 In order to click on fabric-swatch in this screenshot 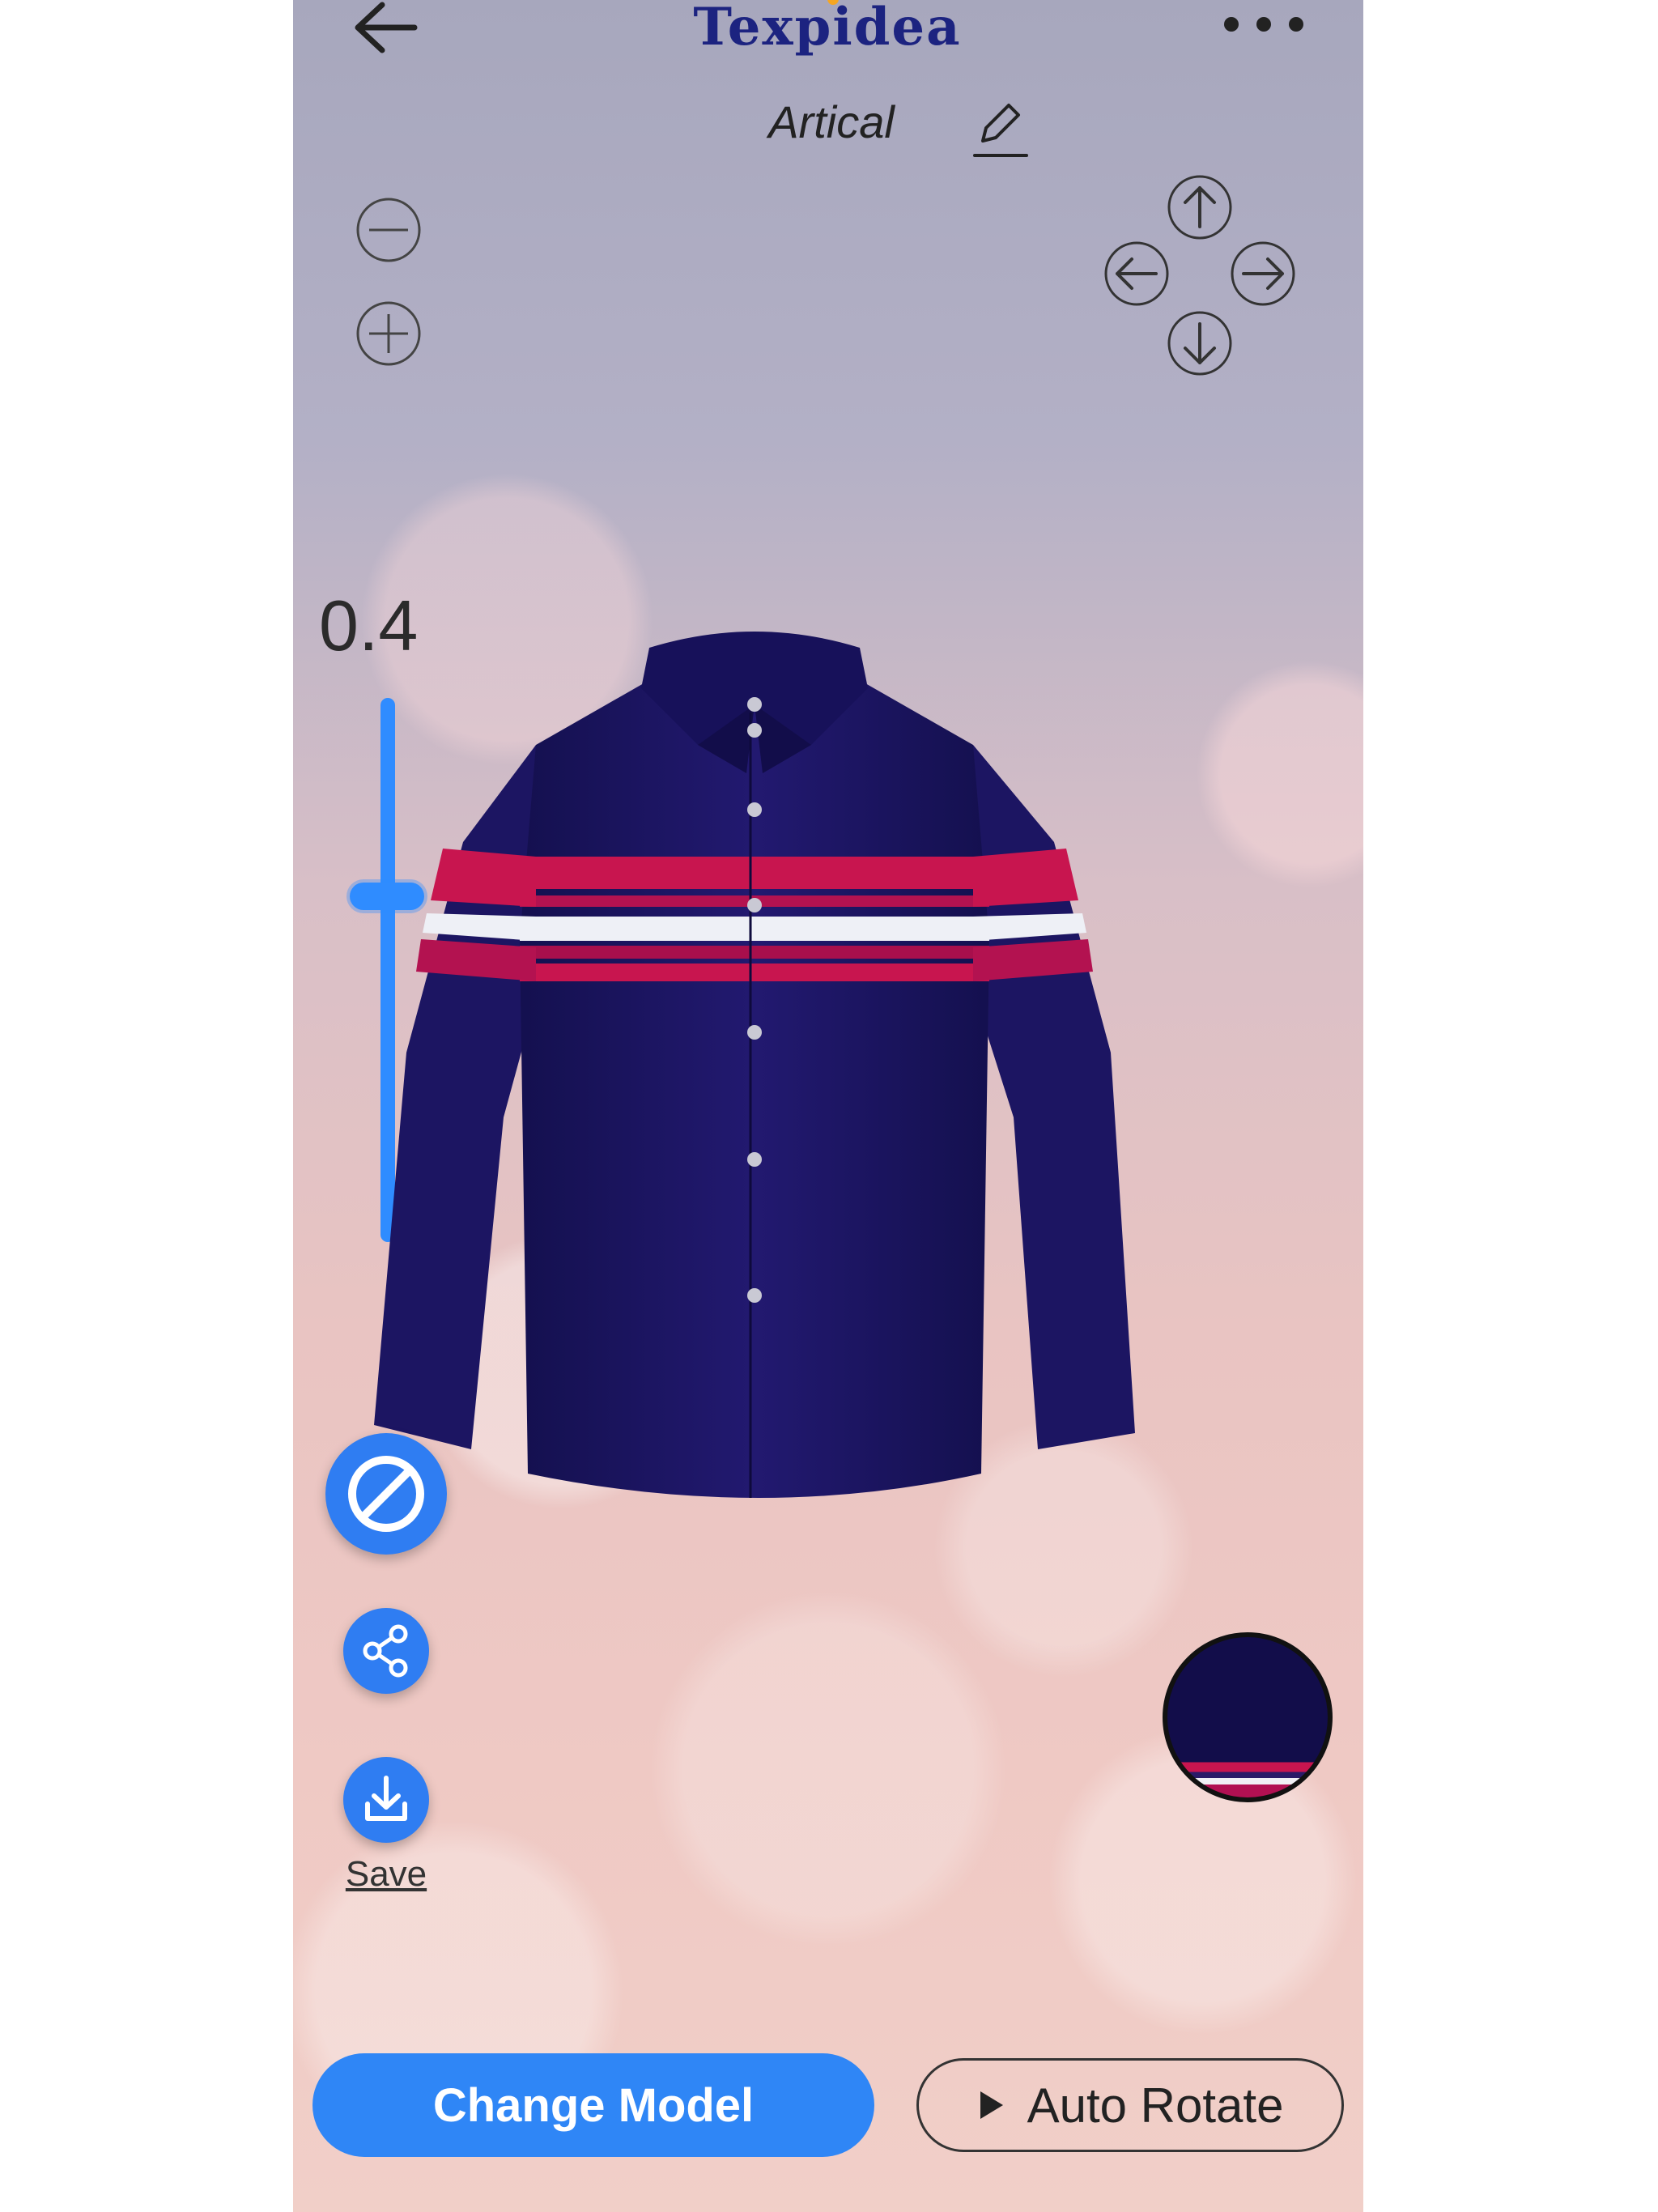, I will do `click(1248, 1717)`.